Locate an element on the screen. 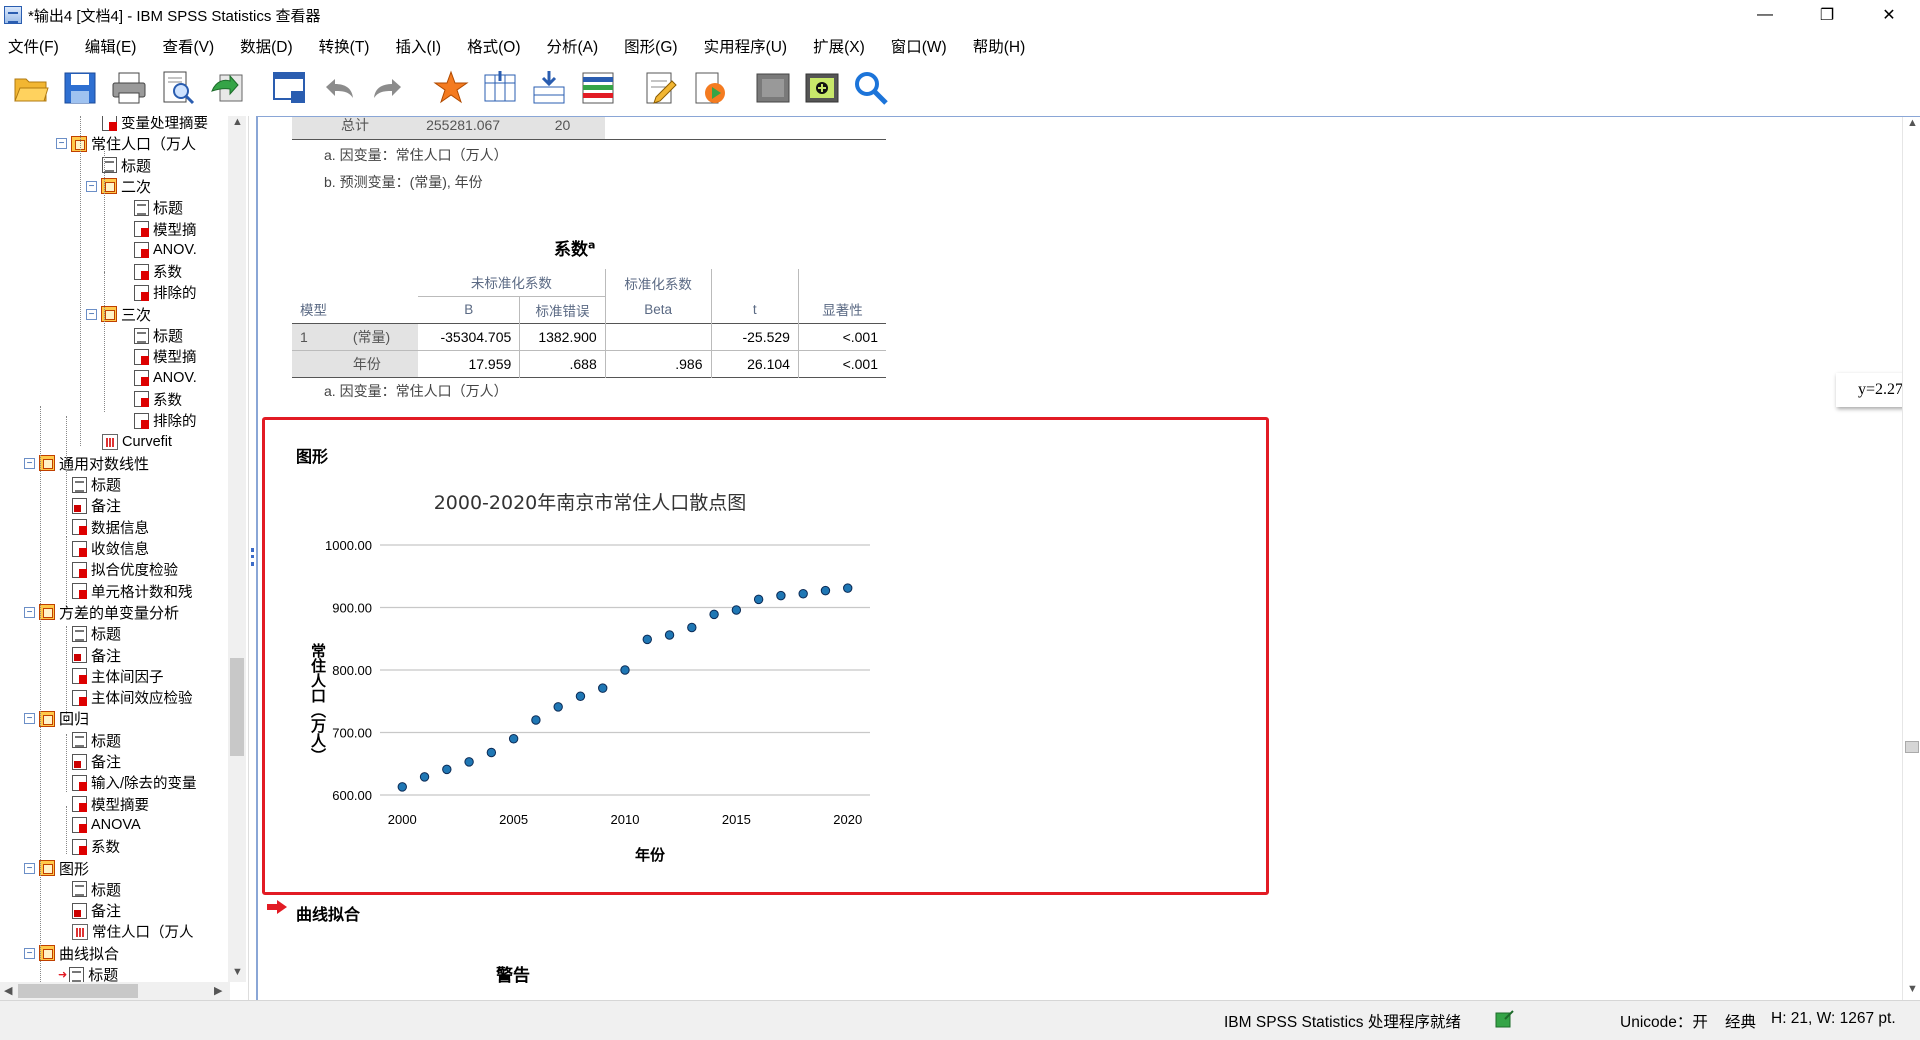 Image resolution: width=1920 pixels, height=1040 pixels. save-icon is located at coordinates (80, 88).